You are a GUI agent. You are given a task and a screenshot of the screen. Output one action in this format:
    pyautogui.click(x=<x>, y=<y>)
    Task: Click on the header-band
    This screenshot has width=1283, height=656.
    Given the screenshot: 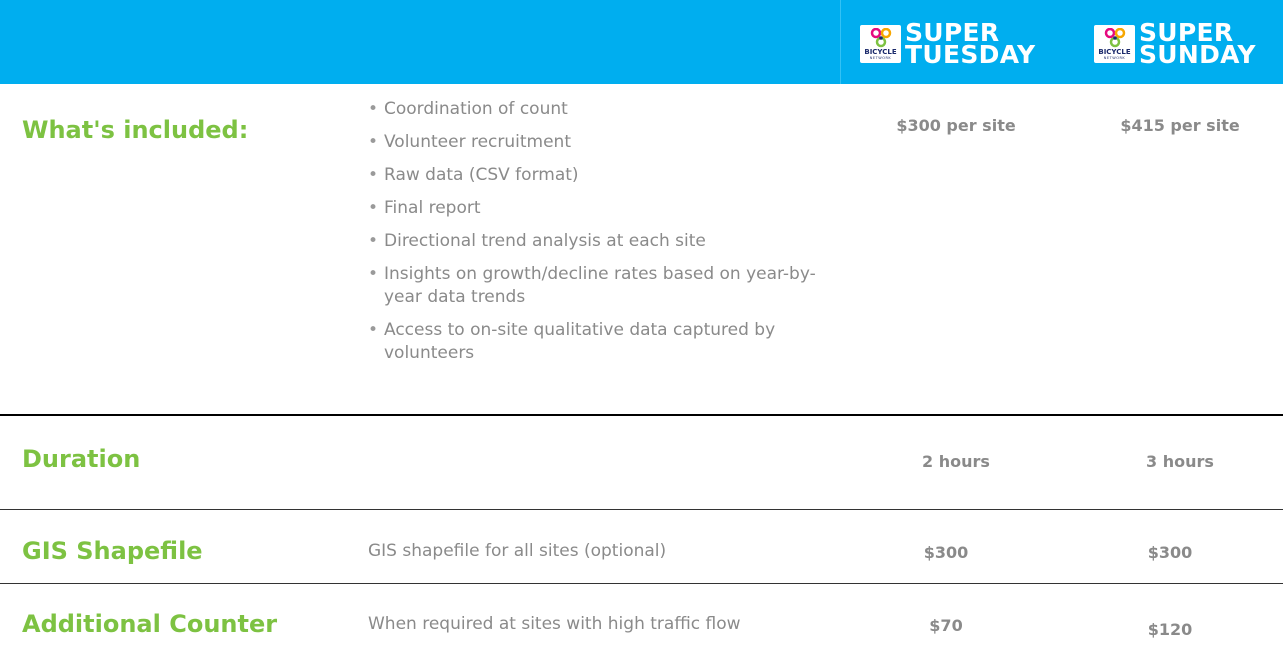 What is the action you would take?
    pyautogui.click(x=641, y=42)
    